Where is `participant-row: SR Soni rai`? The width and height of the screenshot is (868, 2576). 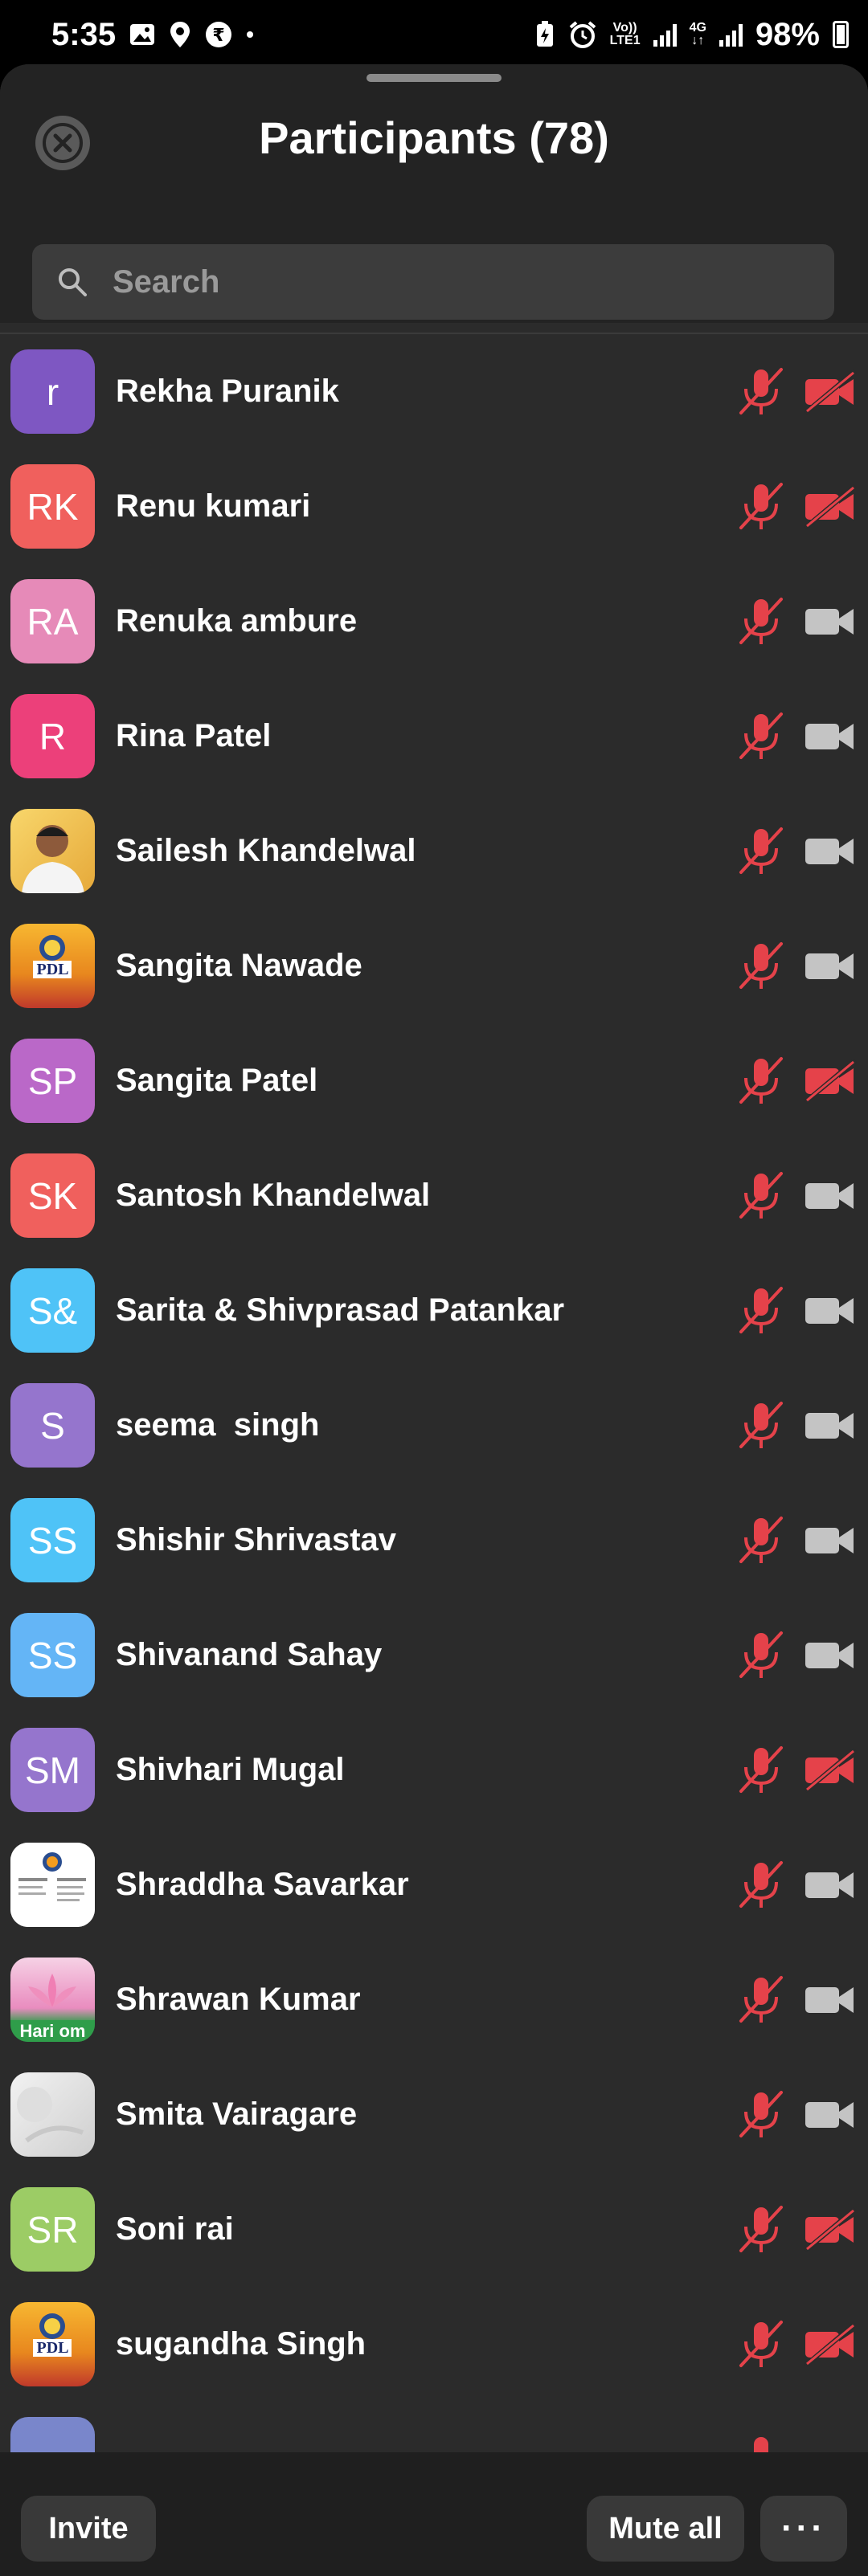
participant-row: SR Soni rai is located at coordinates (434, 2229).